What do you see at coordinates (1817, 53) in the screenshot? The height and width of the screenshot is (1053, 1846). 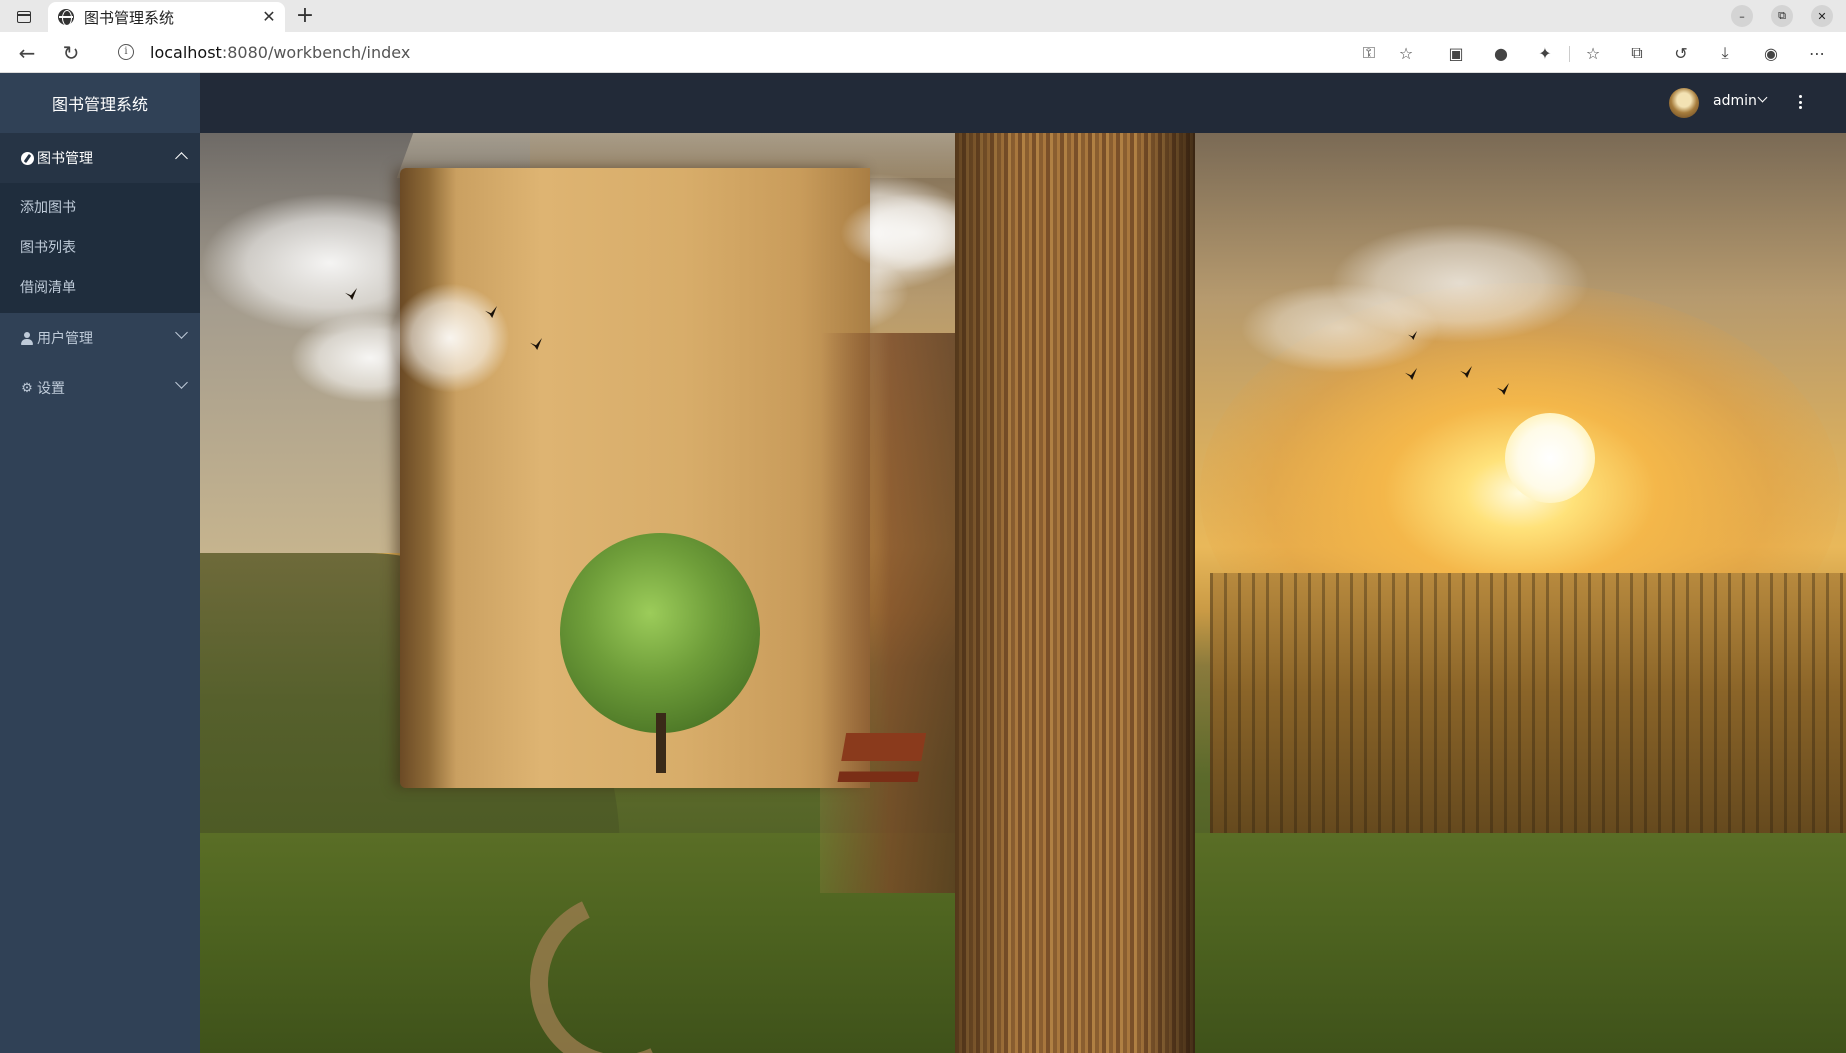 I see `more-icon: ⋯` at bounding box center [1817, 53].